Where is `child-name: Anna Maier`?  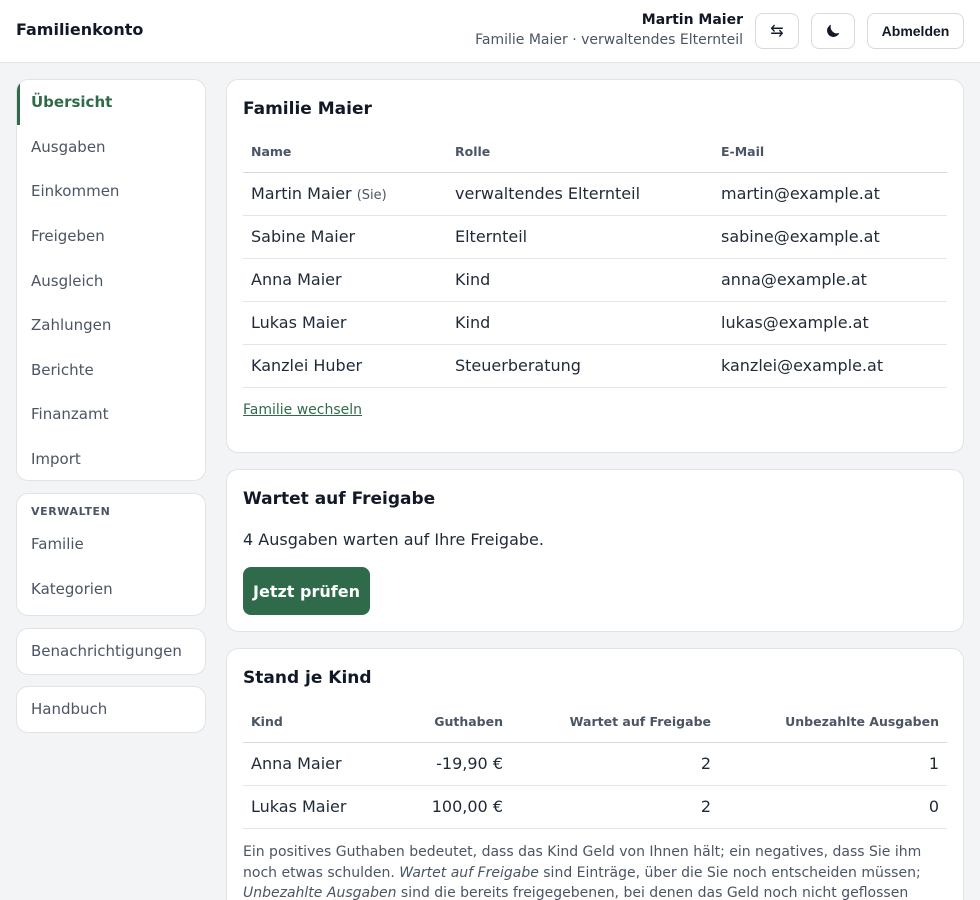 child-name: Anna Maier is located at coordinates (318, 764).